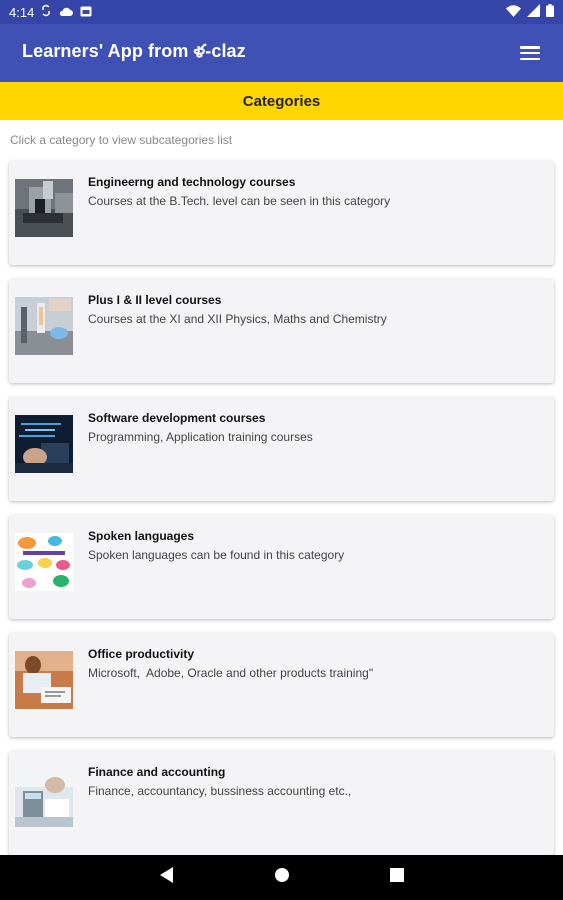 This screenshot has width=563, height=900. I want to click on category-title: Finance and accounting, so click(157, 772).